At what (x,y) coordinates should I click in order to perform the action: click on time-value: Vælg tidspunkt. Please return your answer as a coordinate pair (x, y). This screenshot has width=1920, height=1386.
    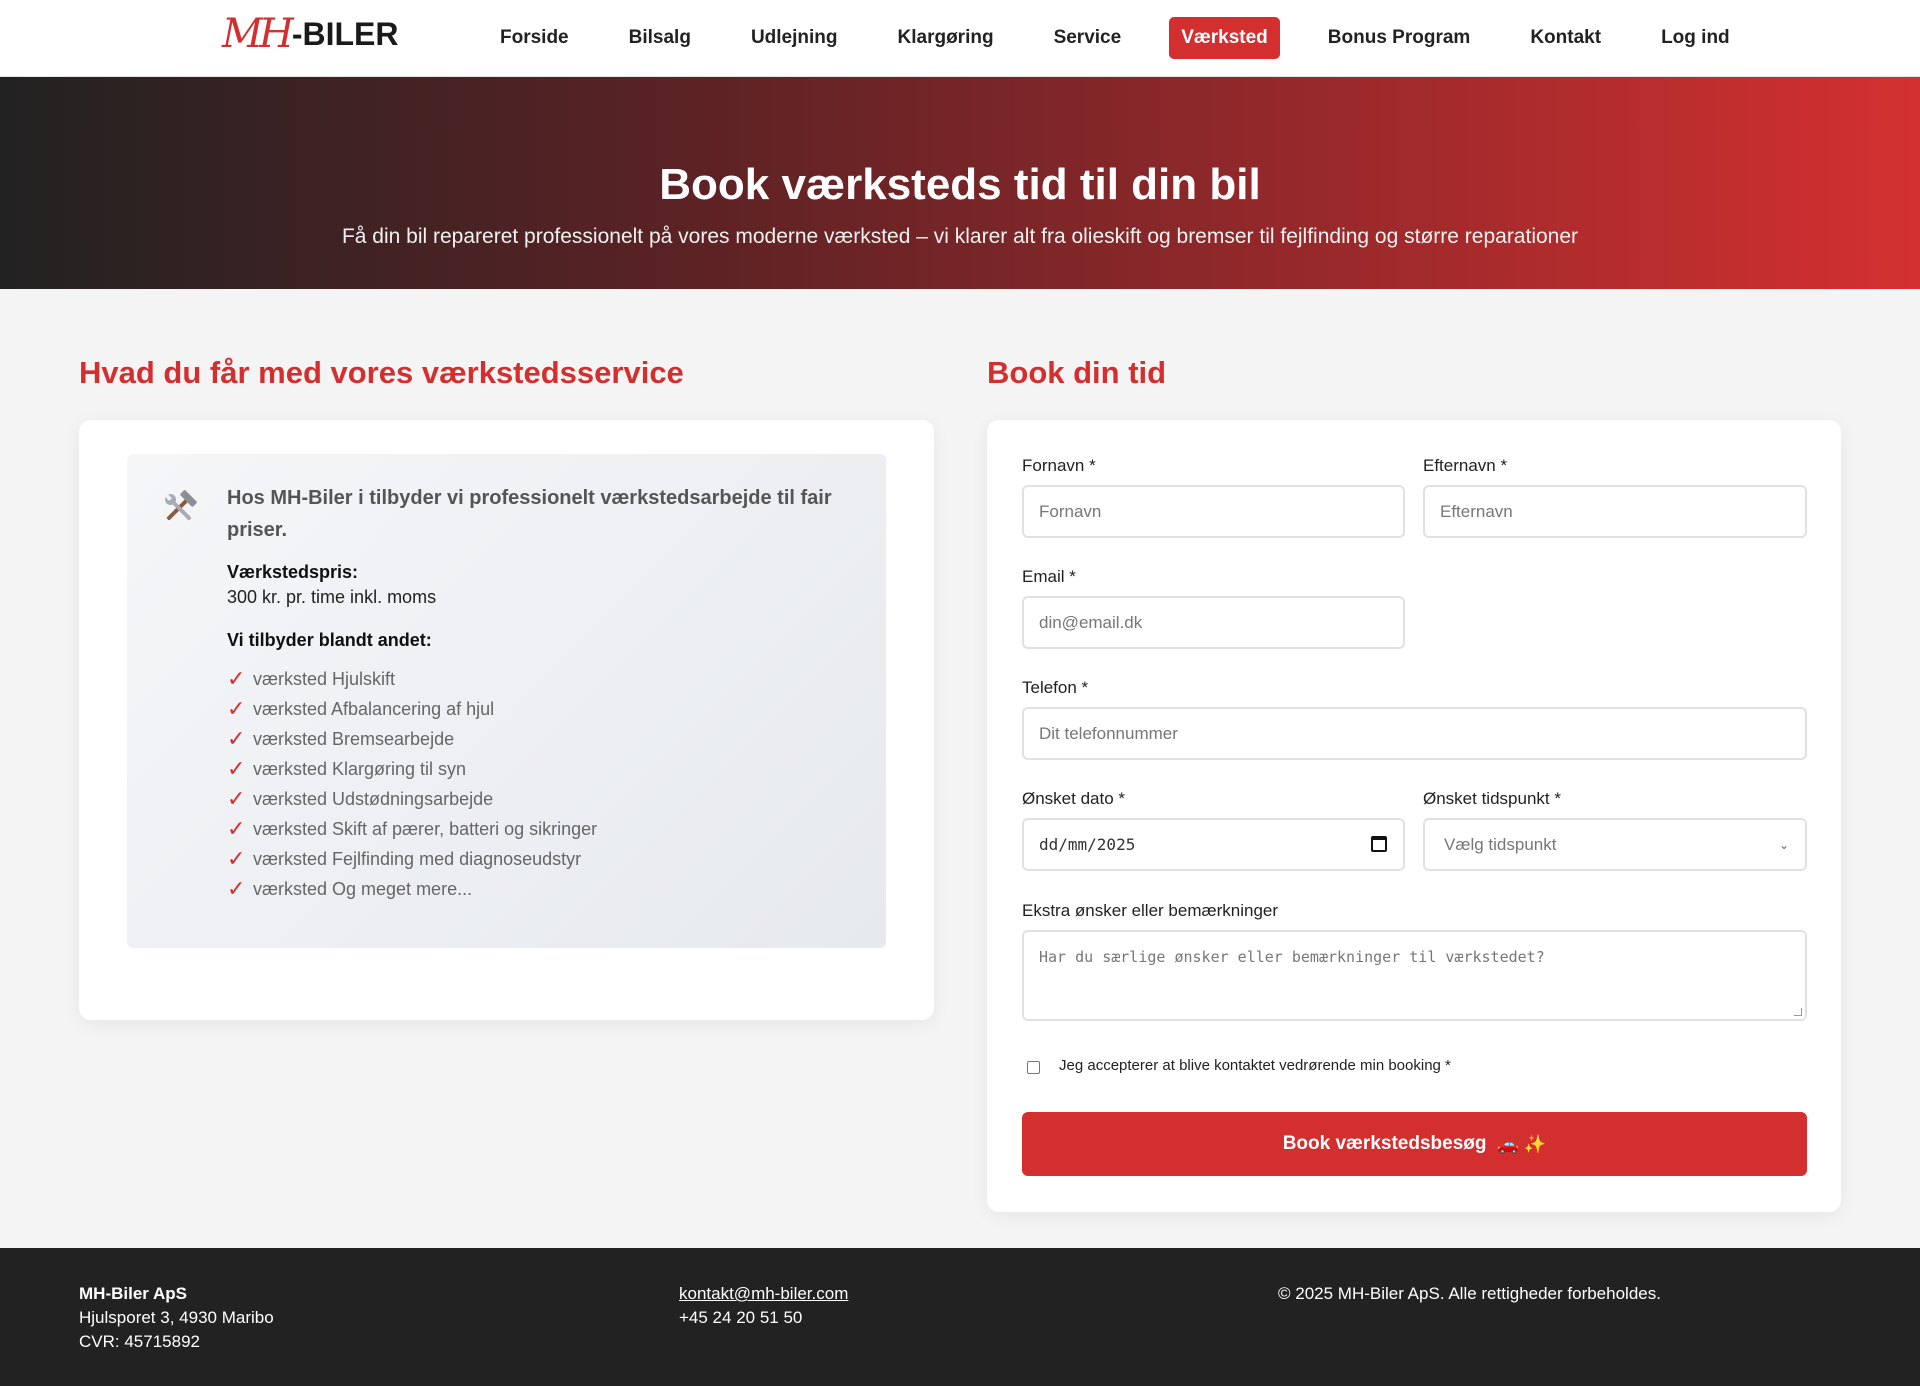
    Looking at the image, I should click on (1500, 844).